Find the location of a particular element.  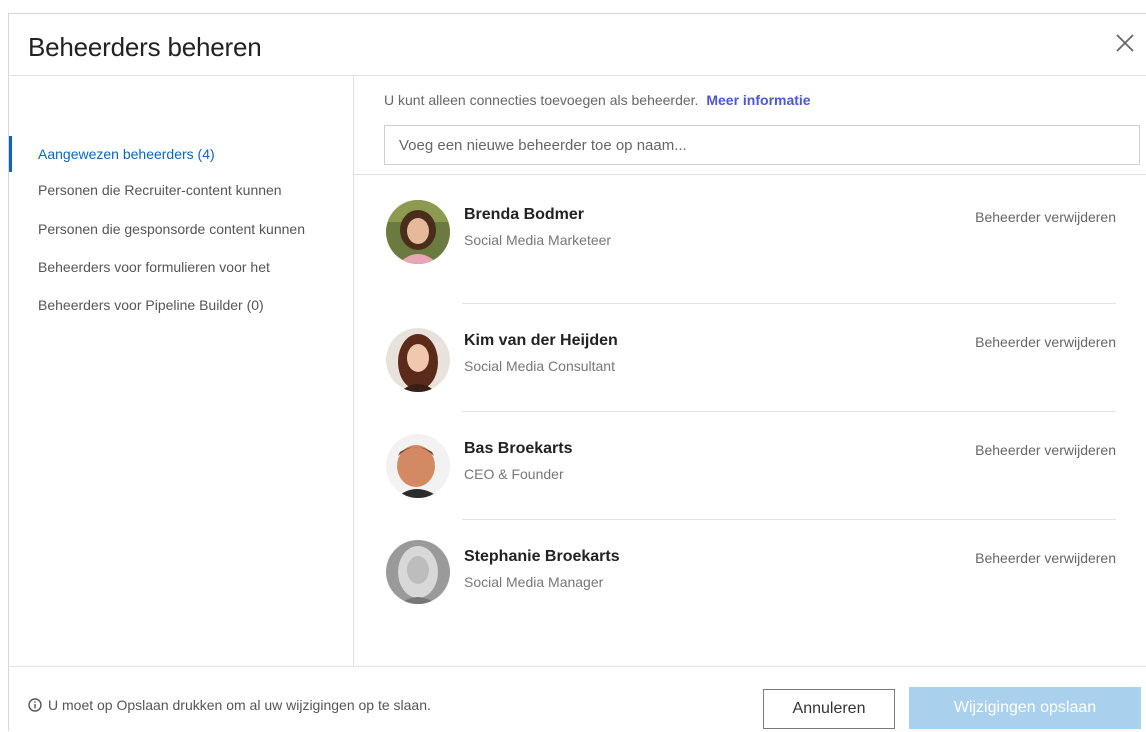

close-button is located at coordinates (1125, 43).